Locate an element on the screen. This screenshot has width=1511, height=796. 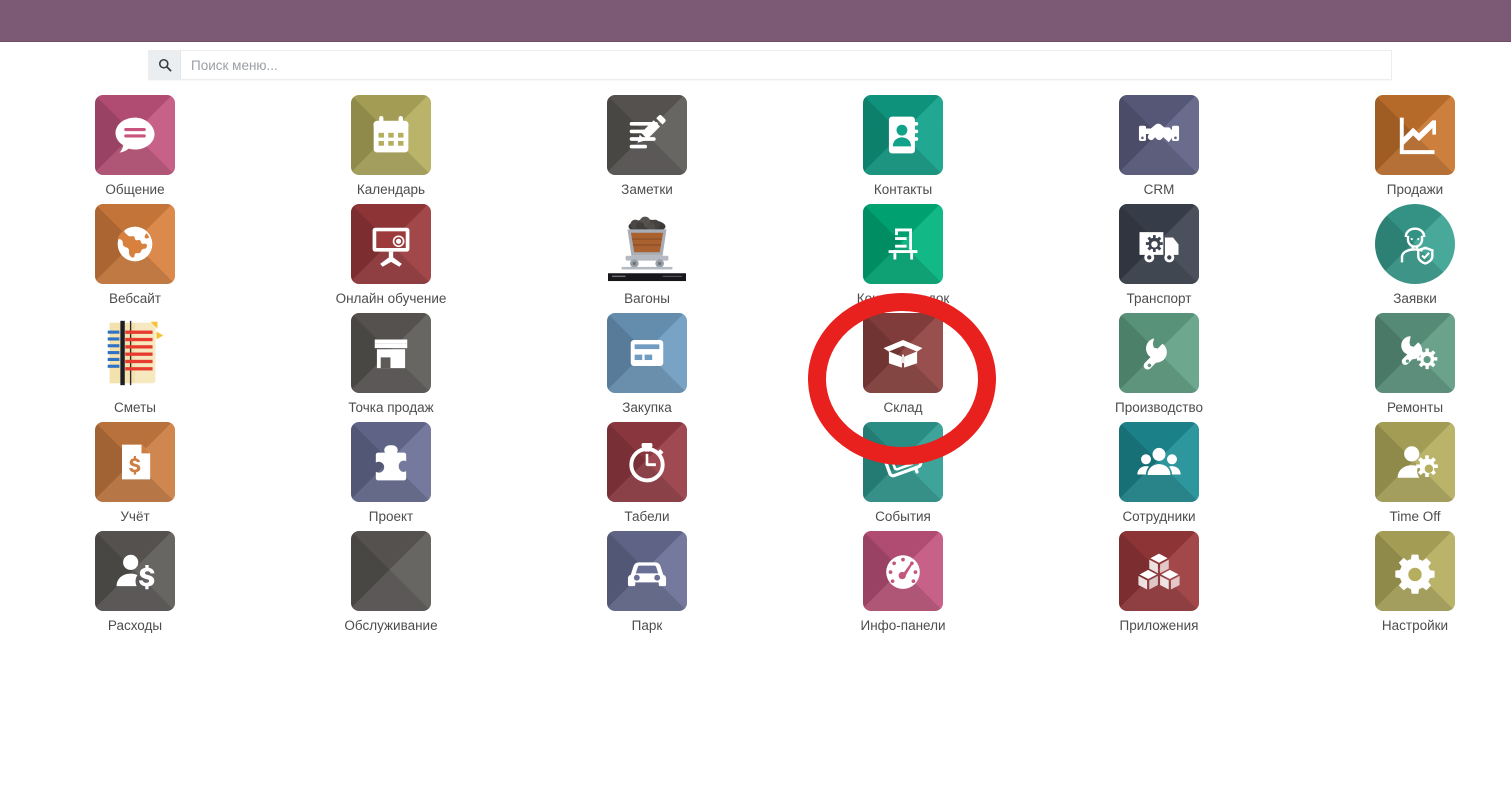
handshake-icon is located at coordinates (1159, 135).